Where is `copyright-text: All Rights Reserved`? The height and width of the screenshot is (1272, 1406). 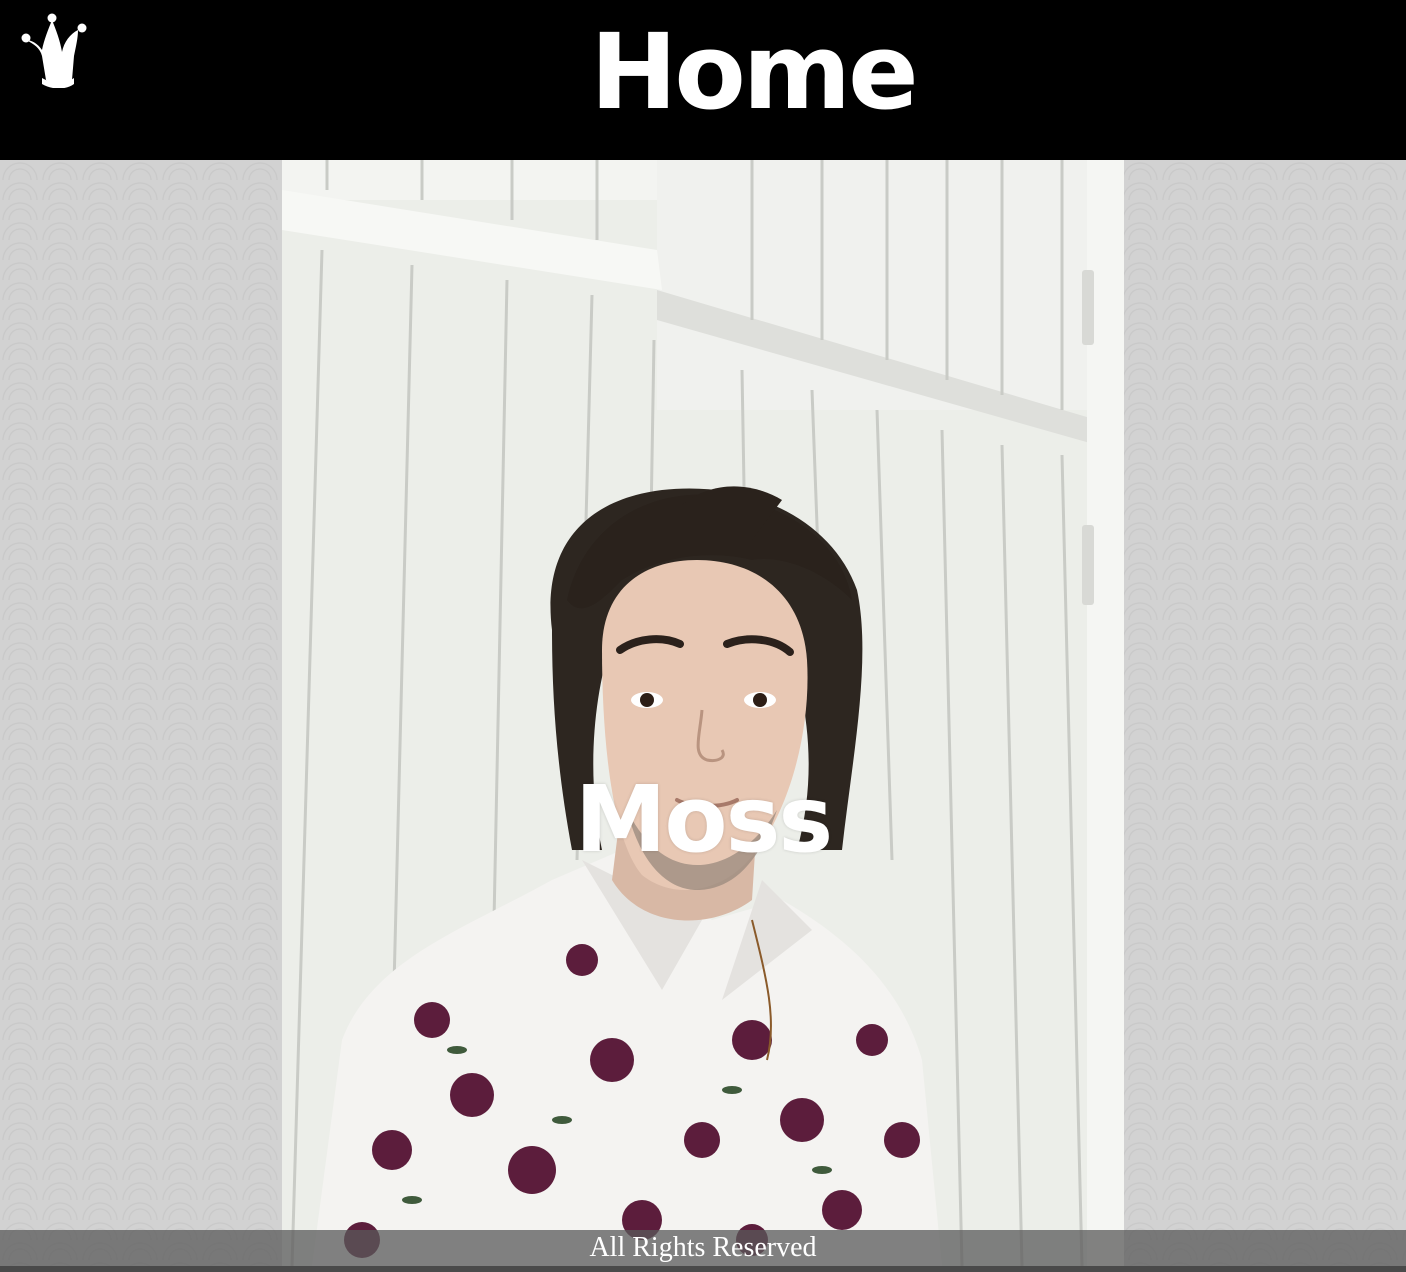
copyright-text: All Rights Reserved is located at coordinates (703, 1247).